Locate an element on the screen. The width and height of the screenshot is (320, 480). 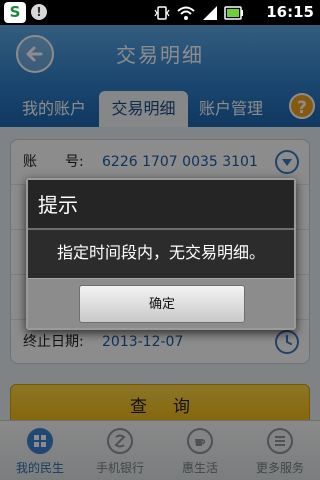
status-icons is located at coordinates (199, 12).